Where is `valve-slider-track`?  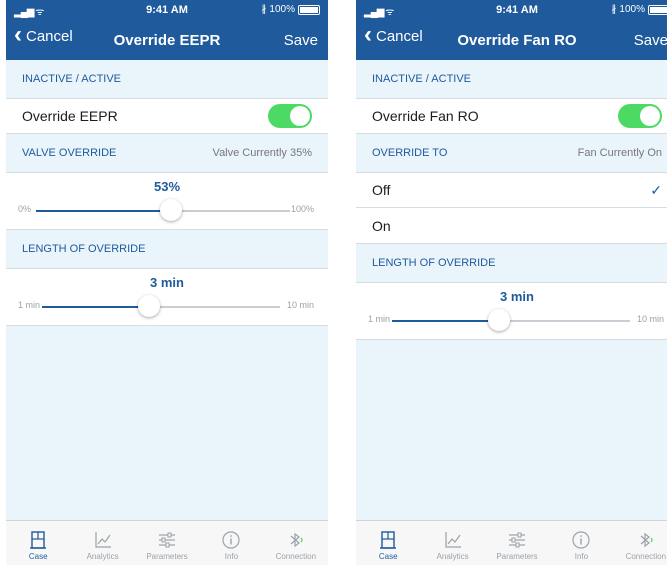 valve-slider-track is located at coordinates (163, 210).